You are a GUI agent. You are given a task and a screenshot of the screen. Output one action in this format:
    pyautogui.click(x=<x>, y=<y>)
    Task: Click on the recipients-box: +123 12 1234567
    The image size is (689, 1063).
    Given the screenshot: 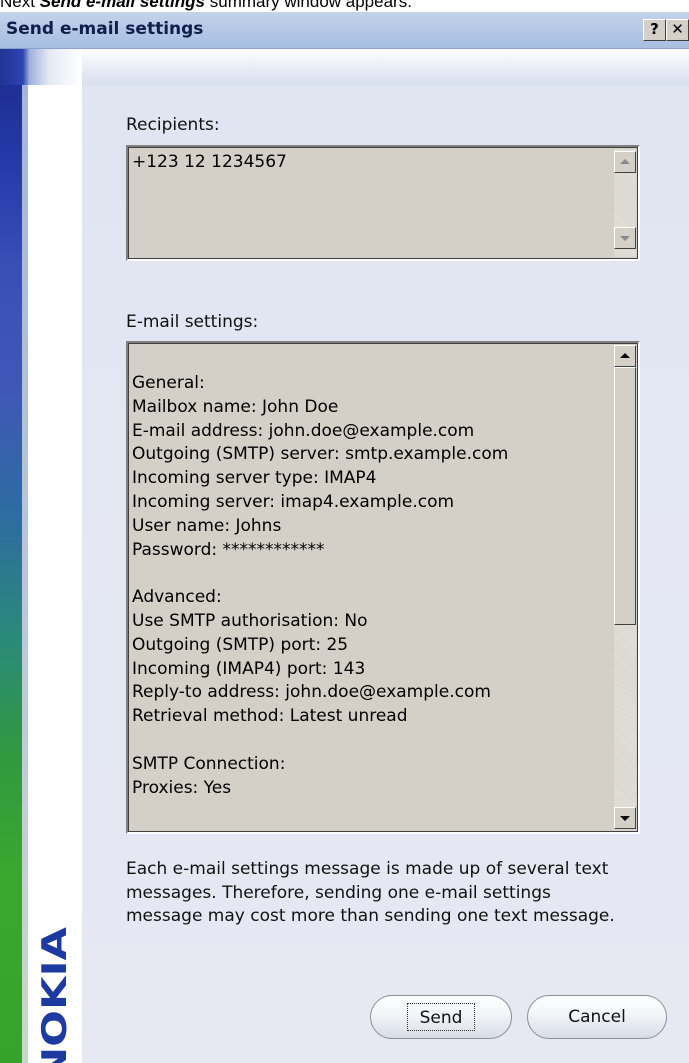 What is the action you would take?
    pyautogui.click(x=383, y=203)
    